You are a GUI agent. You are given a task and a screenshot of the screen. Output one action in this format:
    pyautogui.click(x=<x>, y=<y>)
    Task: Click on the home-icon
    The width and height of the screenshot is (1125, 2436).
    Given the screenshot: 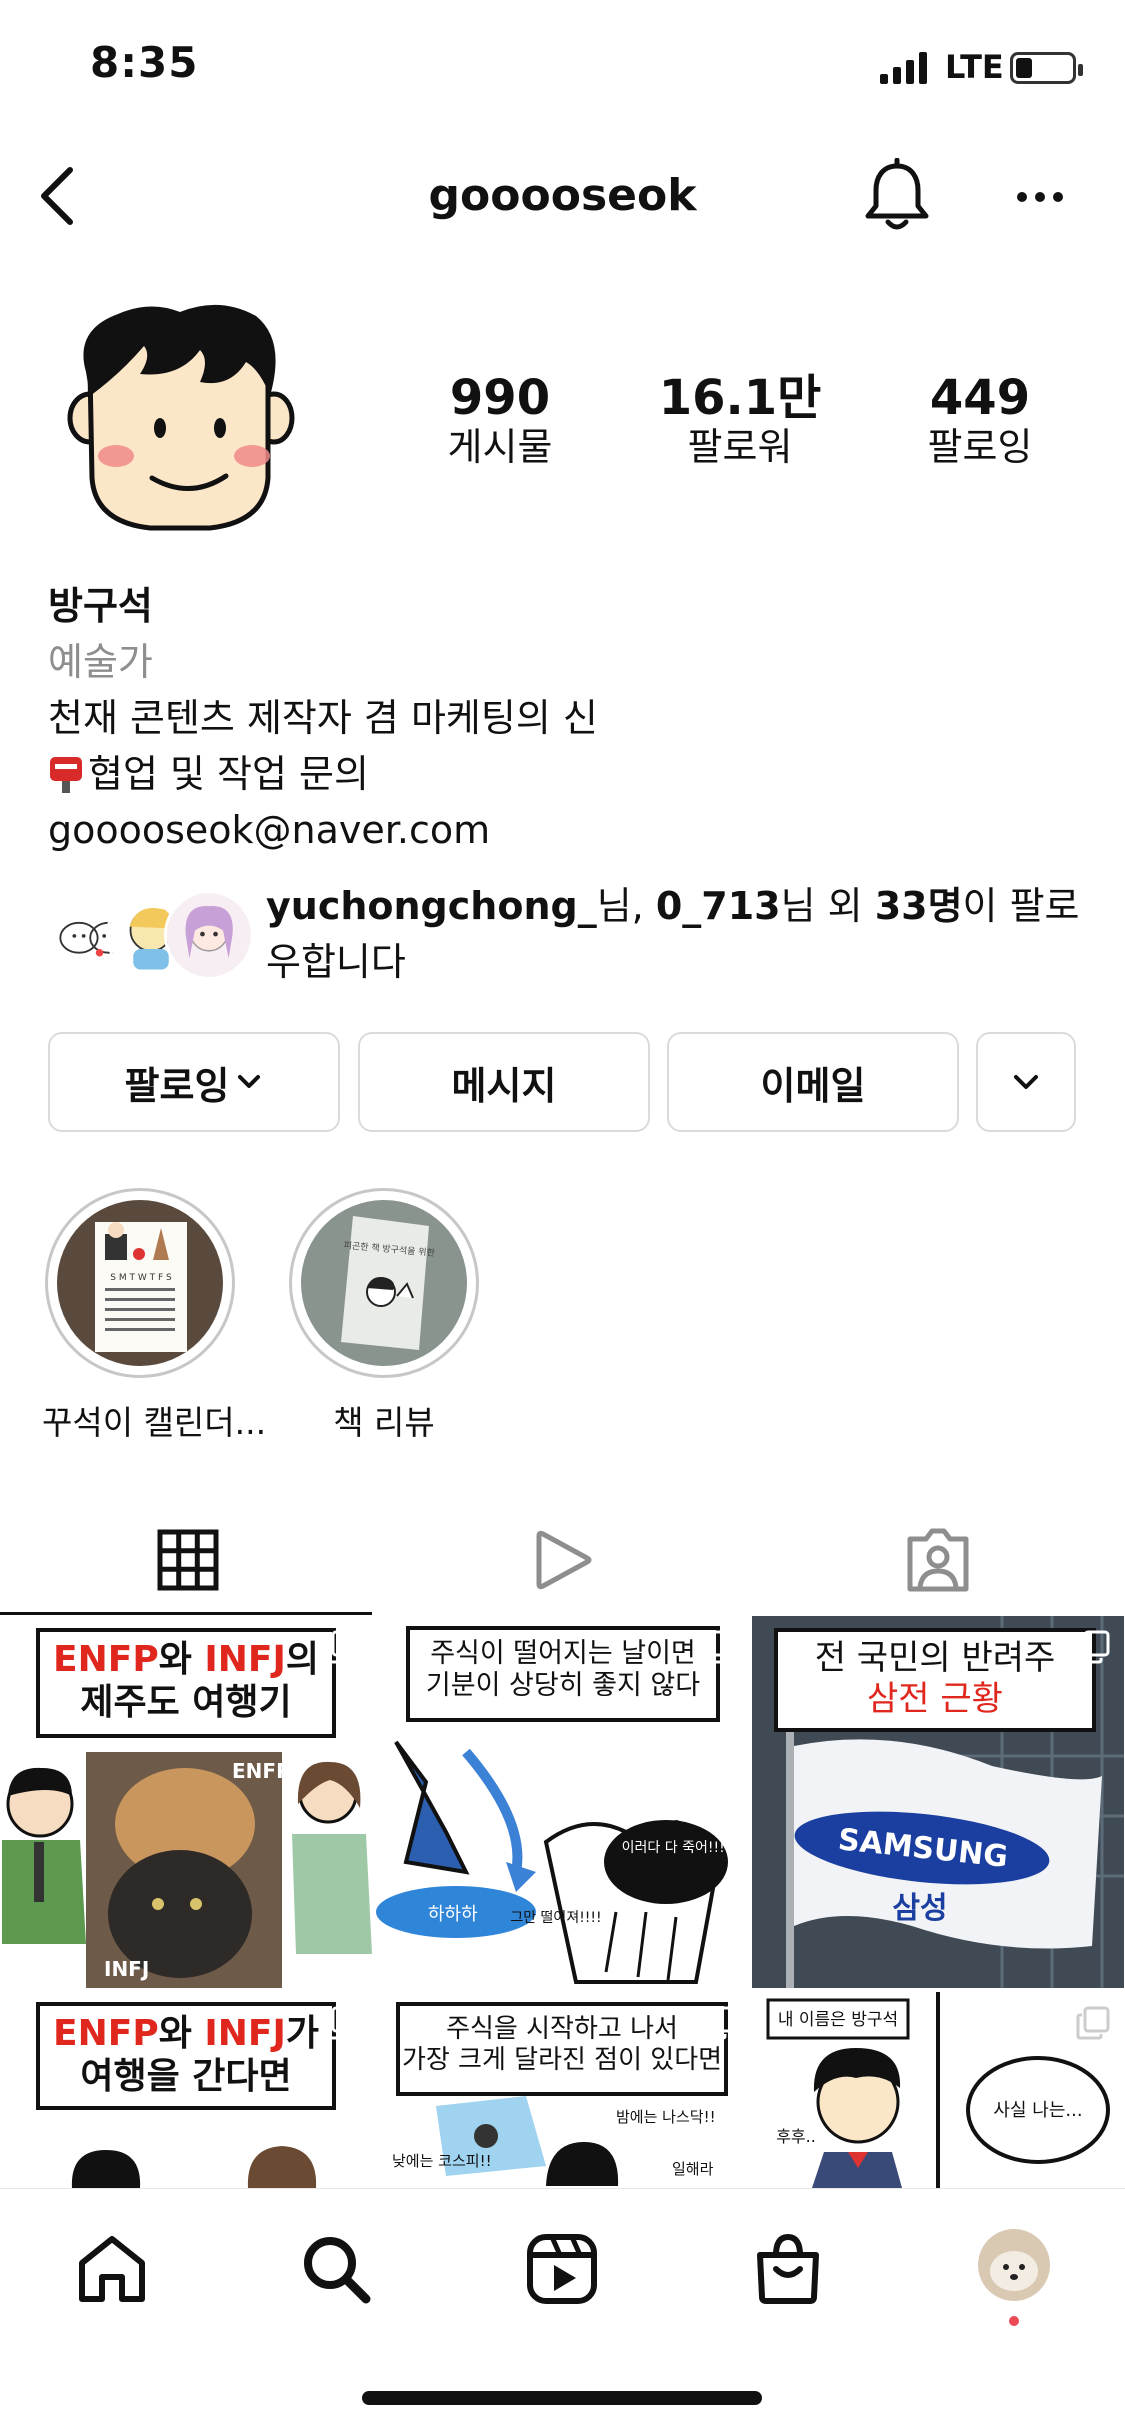 What is the action you would take?
    pyautogui.click(x=112, y=2269)
    